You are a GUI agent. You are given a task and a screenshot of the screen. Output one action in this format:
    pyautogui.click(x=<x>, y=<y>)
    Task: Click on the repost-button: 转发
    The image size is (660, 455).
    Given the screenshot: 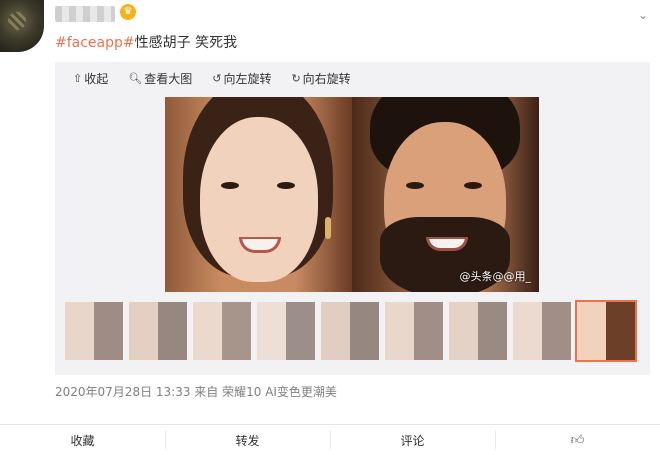 What is the action you would take?
    pyautogui.click(x=247, y=440)
    